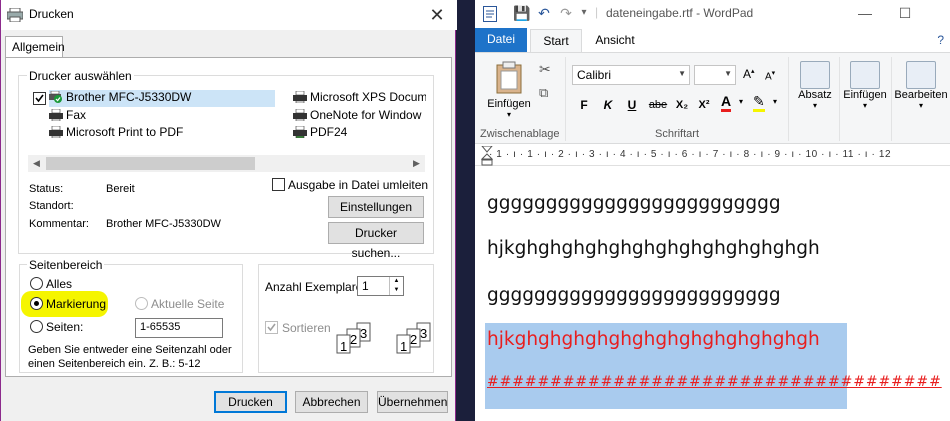  What do you see at coordinates (715, 75) in the screenshot?
I see `font-size-combo: ▼` at bounding box center [715, 75].